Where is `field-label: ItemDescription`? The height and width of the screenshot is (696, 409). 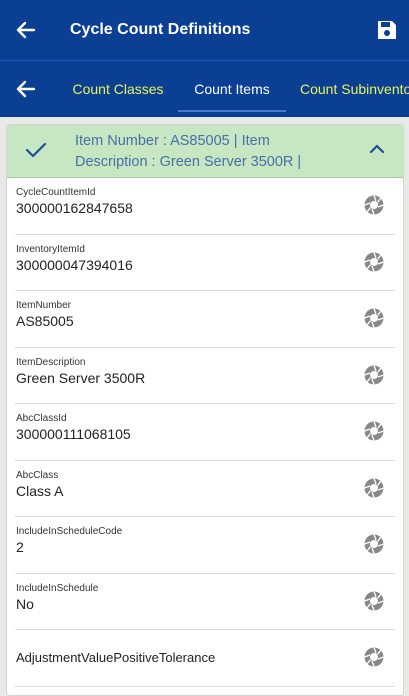
field-label: ItemDescription is located at coordinates (51, 362).